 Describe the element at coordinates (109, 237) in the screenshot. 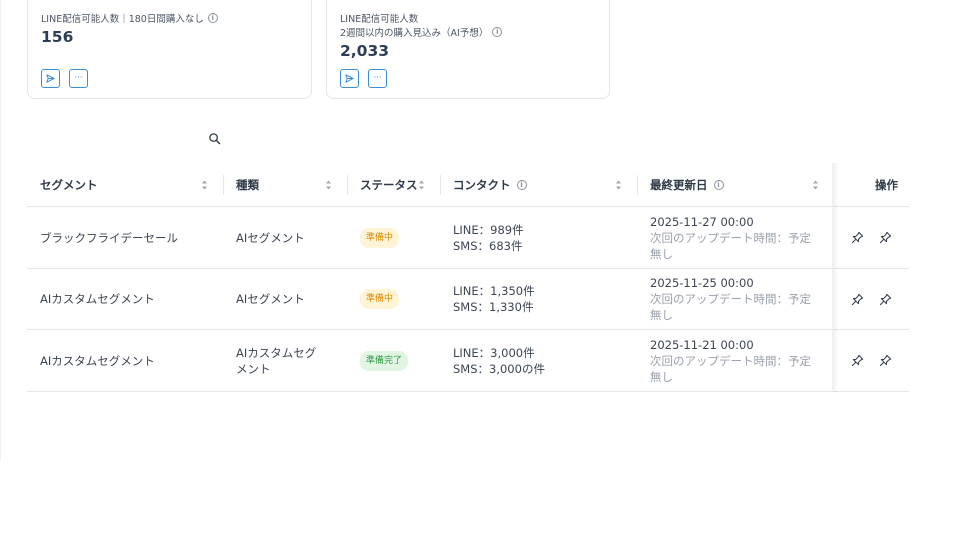

I see `segment-name: ブラックフライデーセール` at that location.